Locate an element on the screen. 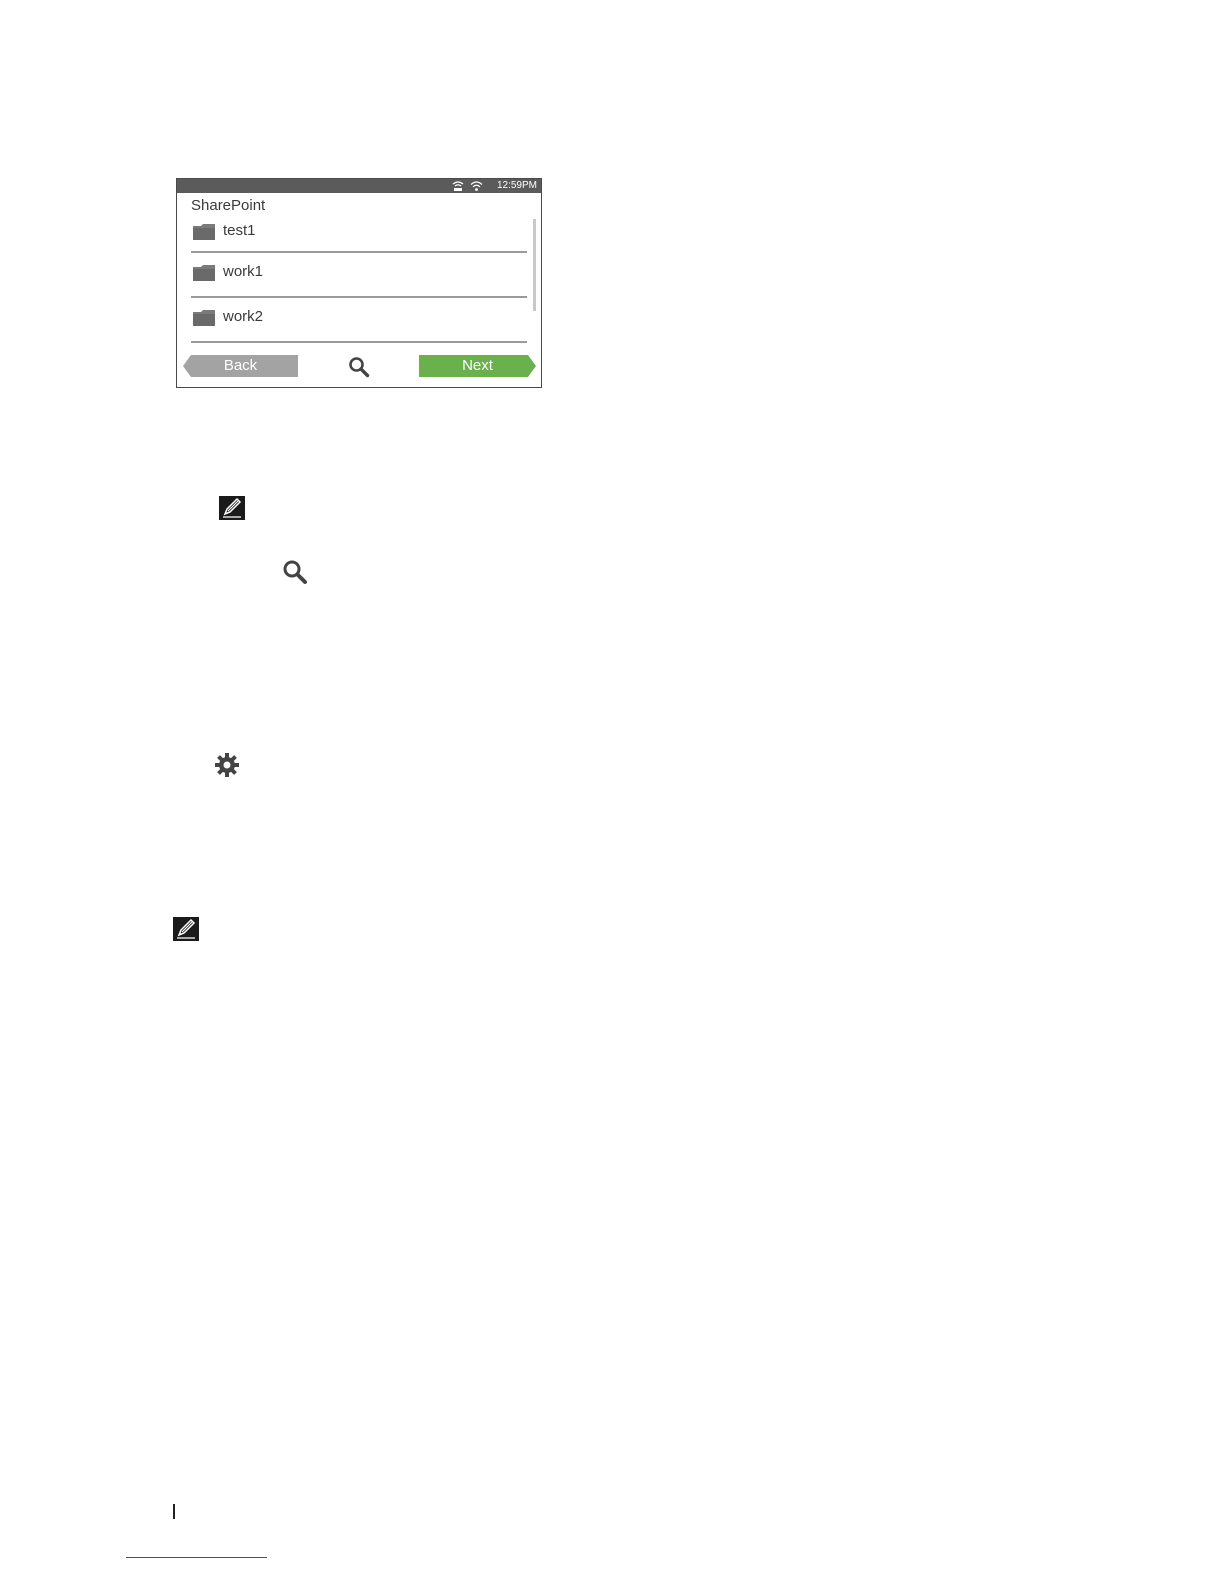 The image size is (1224, 1584). status-clock: 12:59PM is located at coordinates (516, 185).